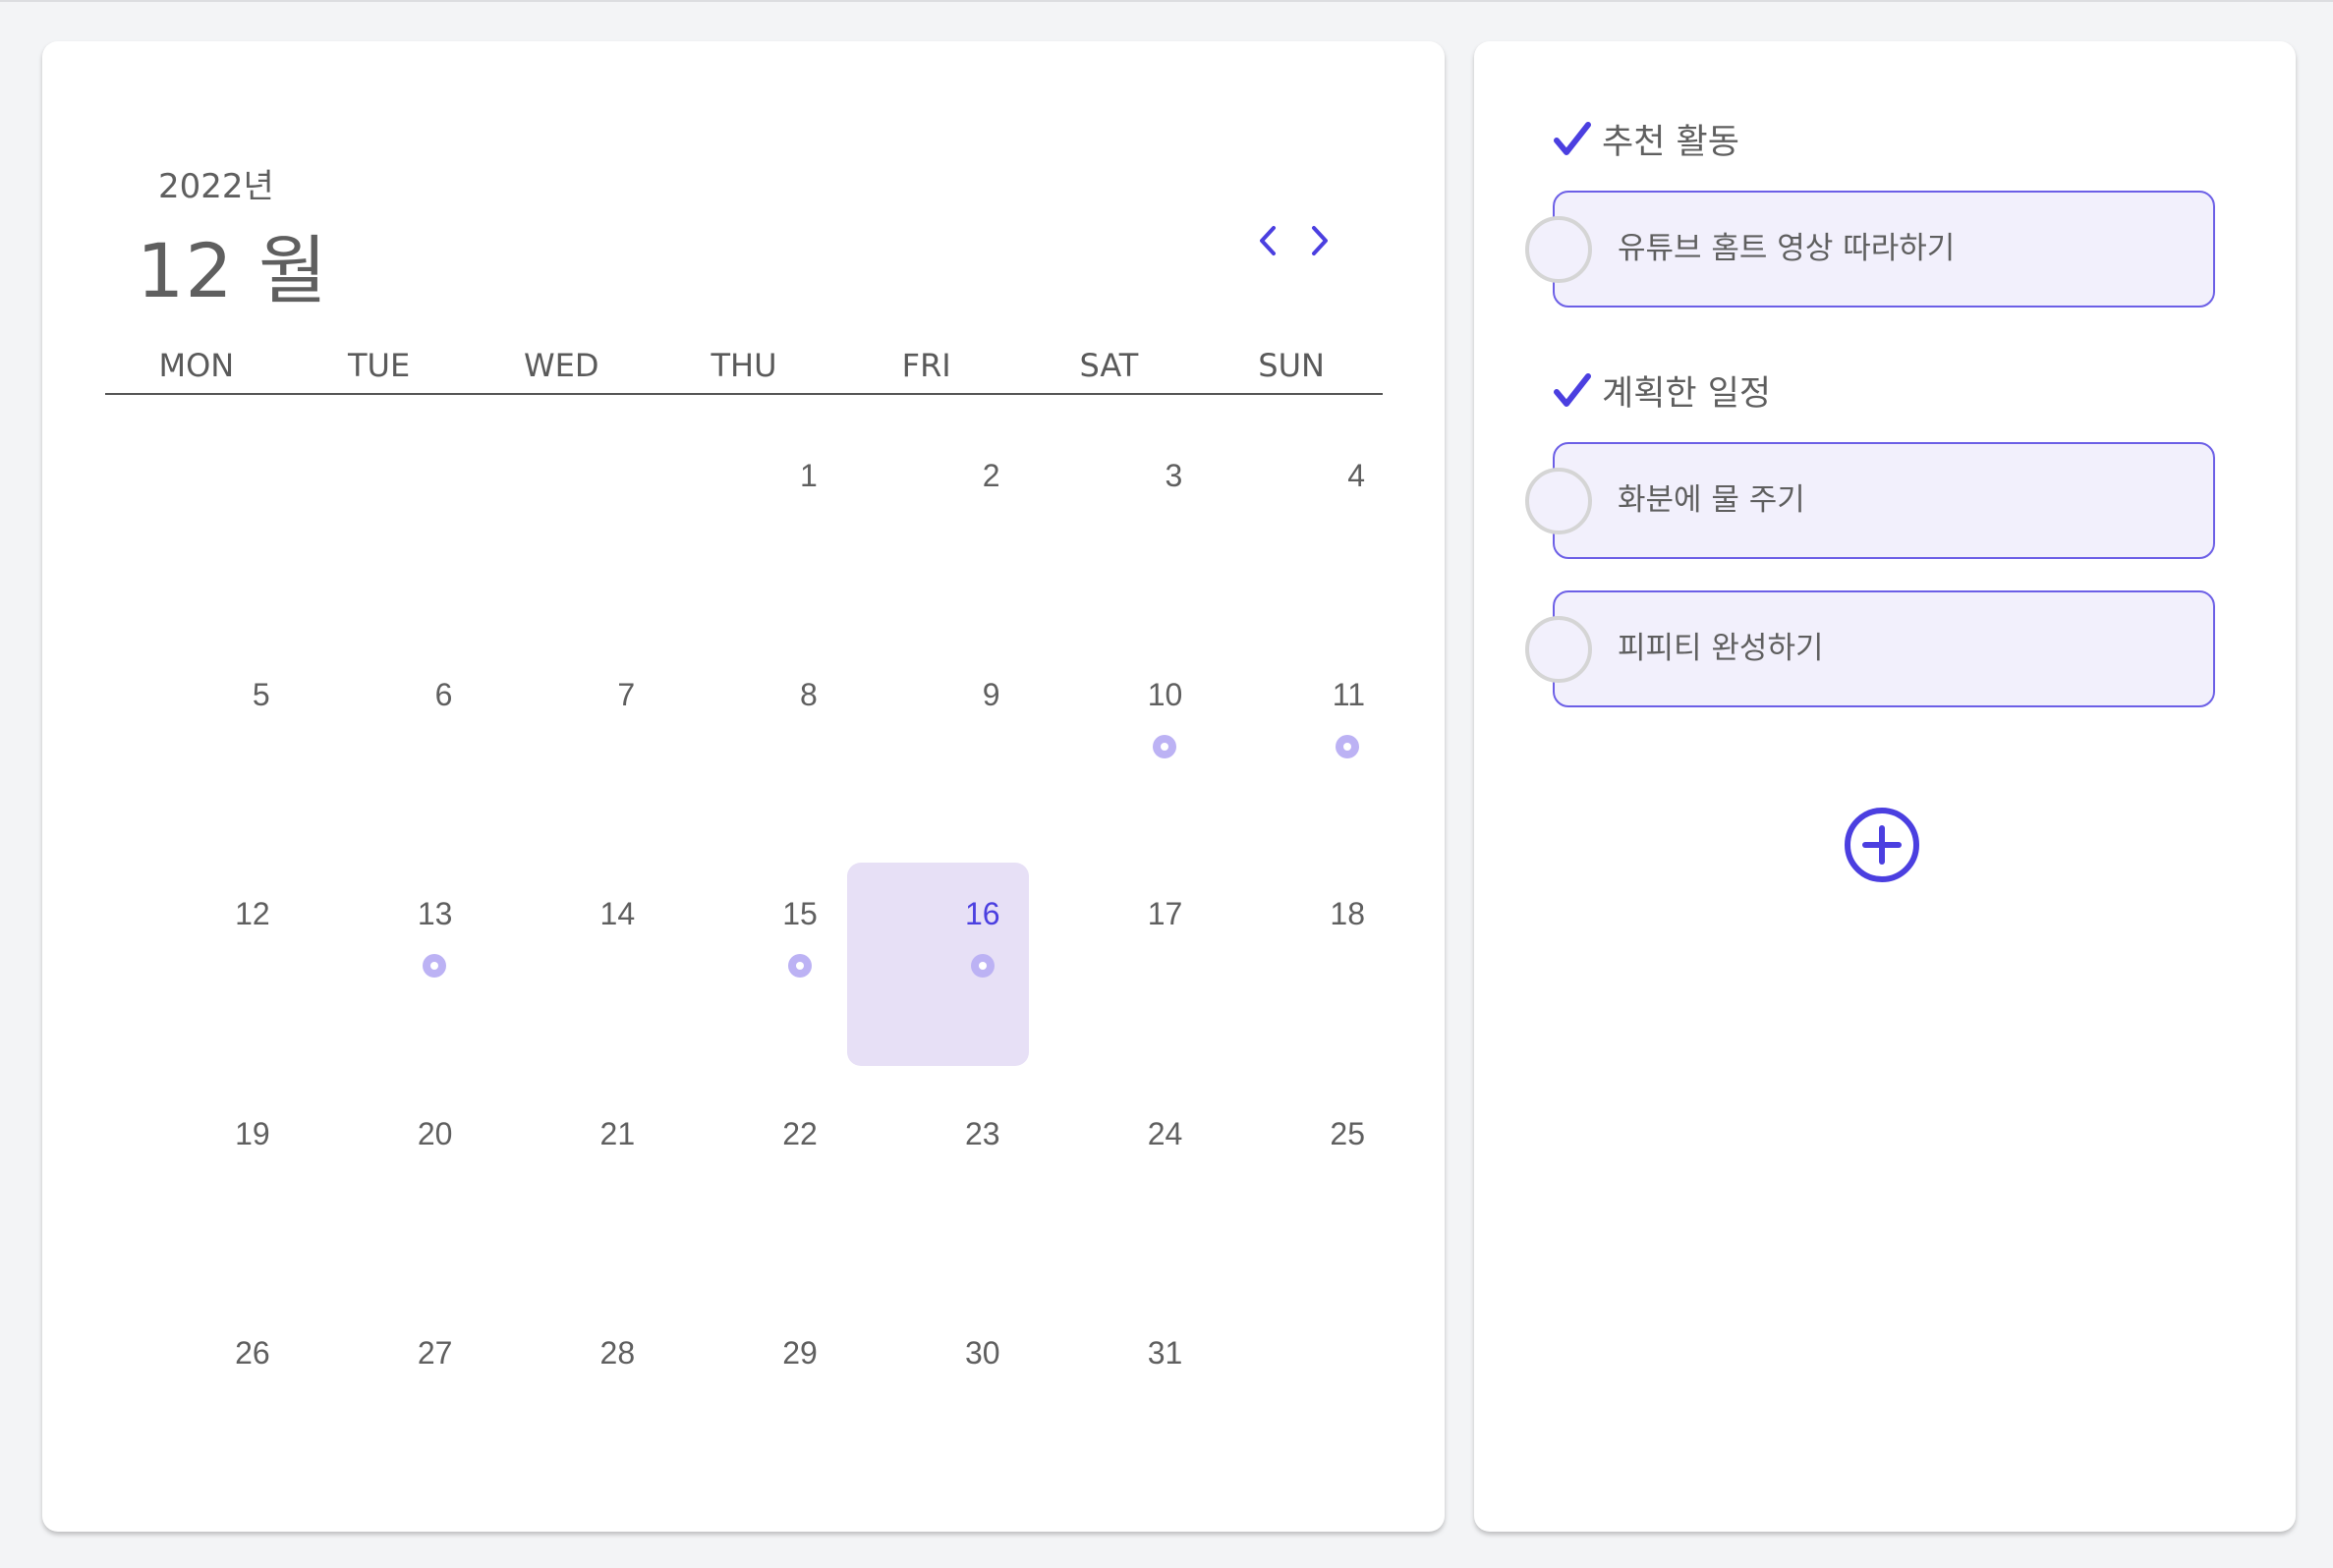 The image size is (2333, 1568). What do you see at coordinates (800, 1352) in the screenshot?
I see `day-number: 29` at bounding box center [800, 1352].